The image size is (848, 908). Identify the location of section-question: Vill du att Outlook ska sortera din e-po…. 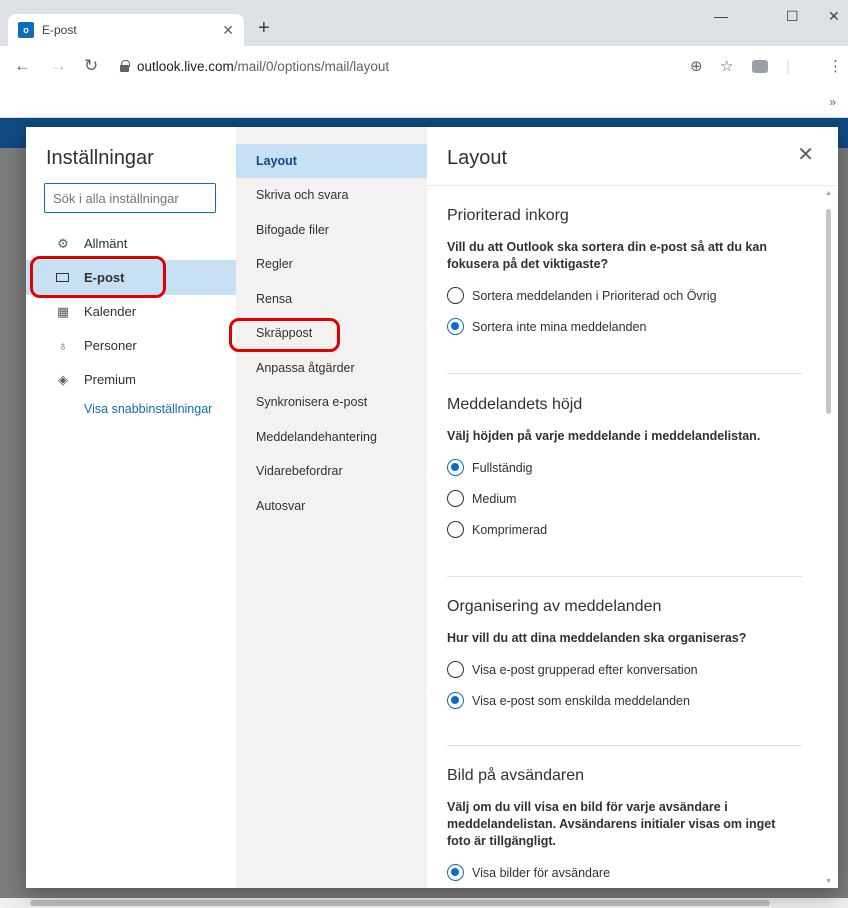
(607, 255).